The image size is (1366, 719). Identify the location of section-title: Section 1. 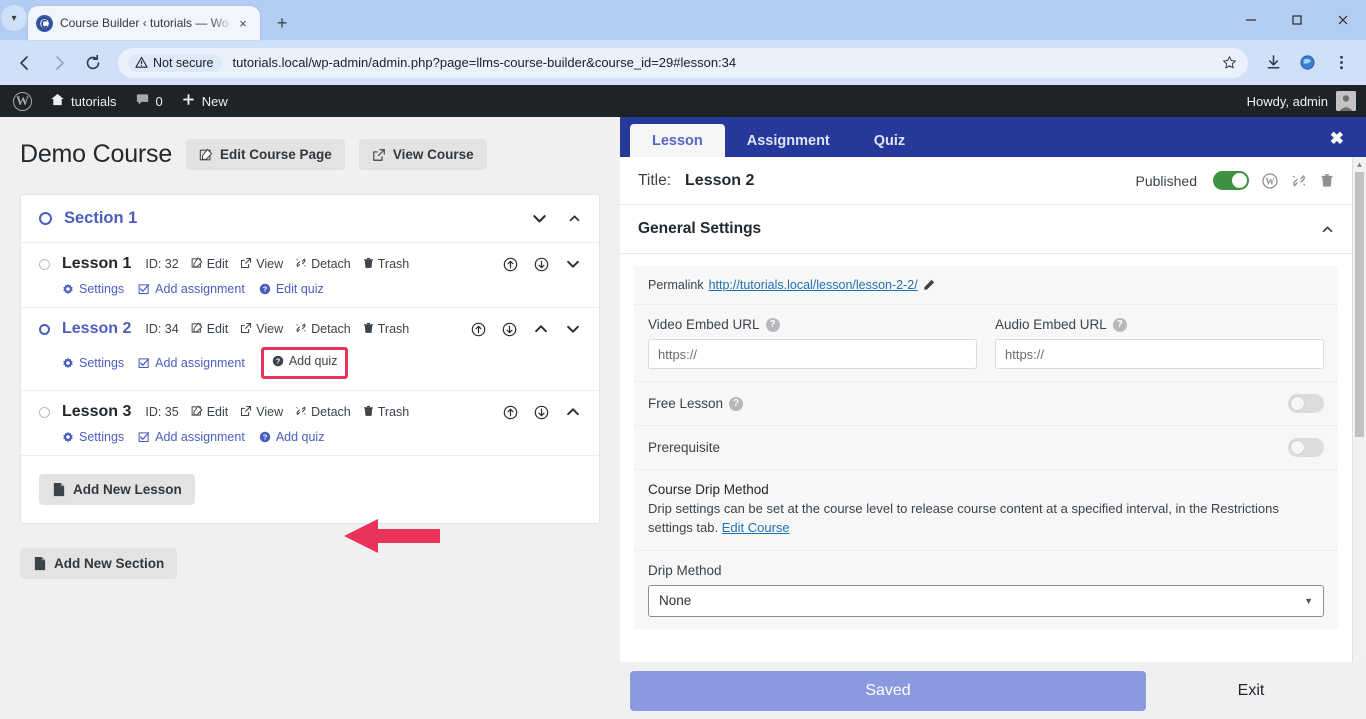
(100, 218).